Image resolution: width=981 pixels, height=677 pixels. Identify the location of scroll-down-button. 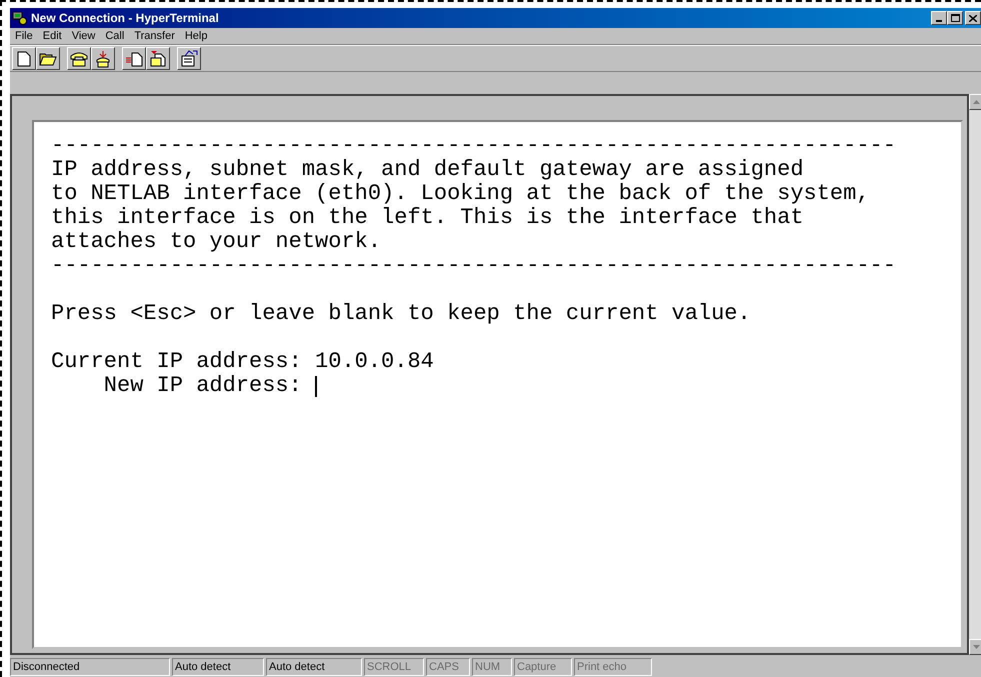
(975, 647).